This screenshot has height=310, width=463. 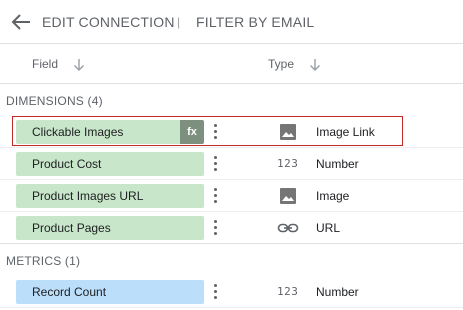 What do you see at coordinates (231, 228) in the screenshot?
I see `table-row: Product Pages URL` at bounding box center [231, 228].